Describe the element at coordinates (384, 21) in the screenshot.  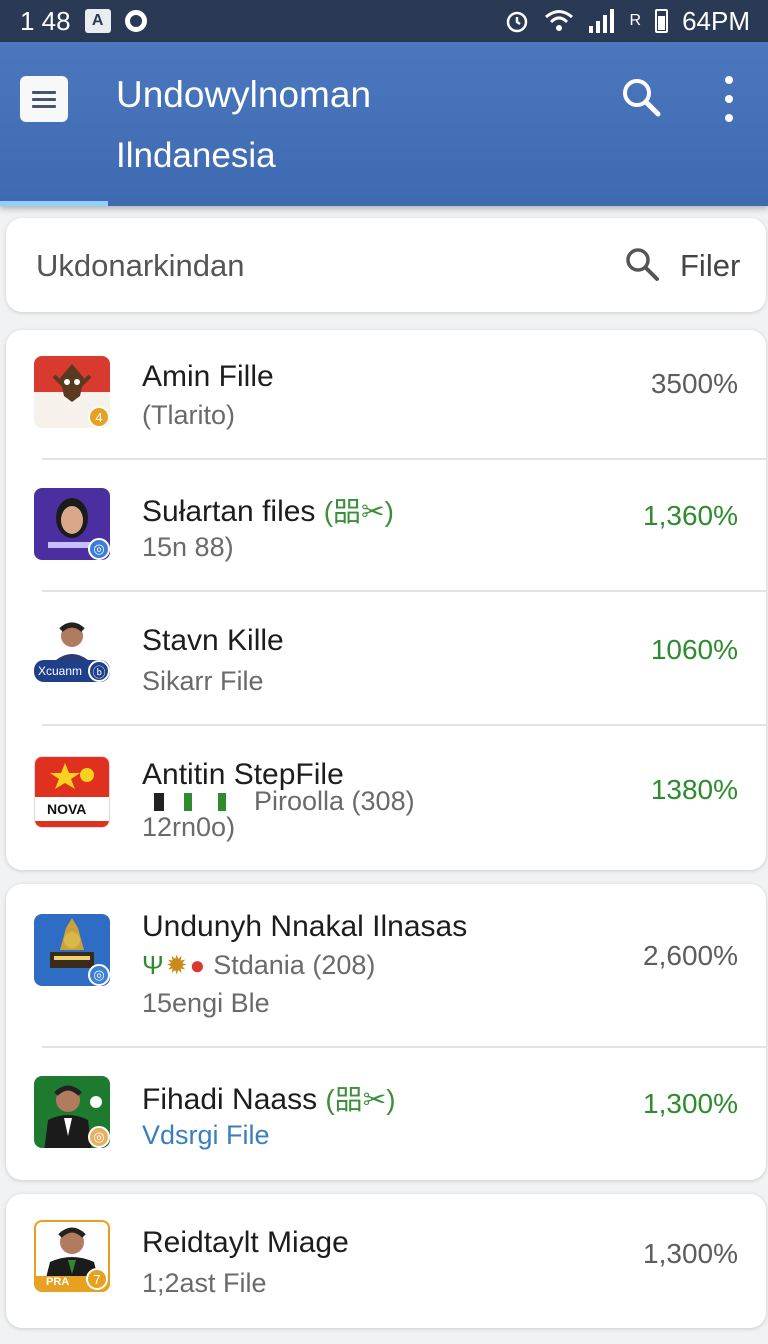
I see `status-bar: 1 48 A R 64PM` at that location.